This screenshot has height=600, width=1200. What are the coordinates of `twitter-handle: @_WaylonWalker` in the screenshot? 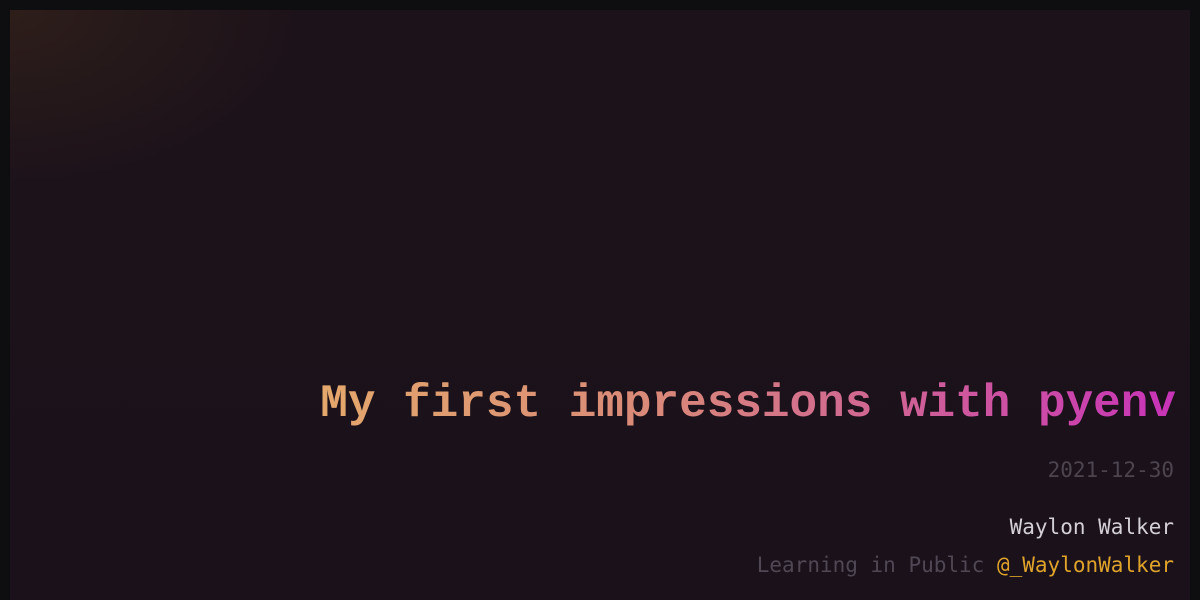 It's located at (1085, 565).